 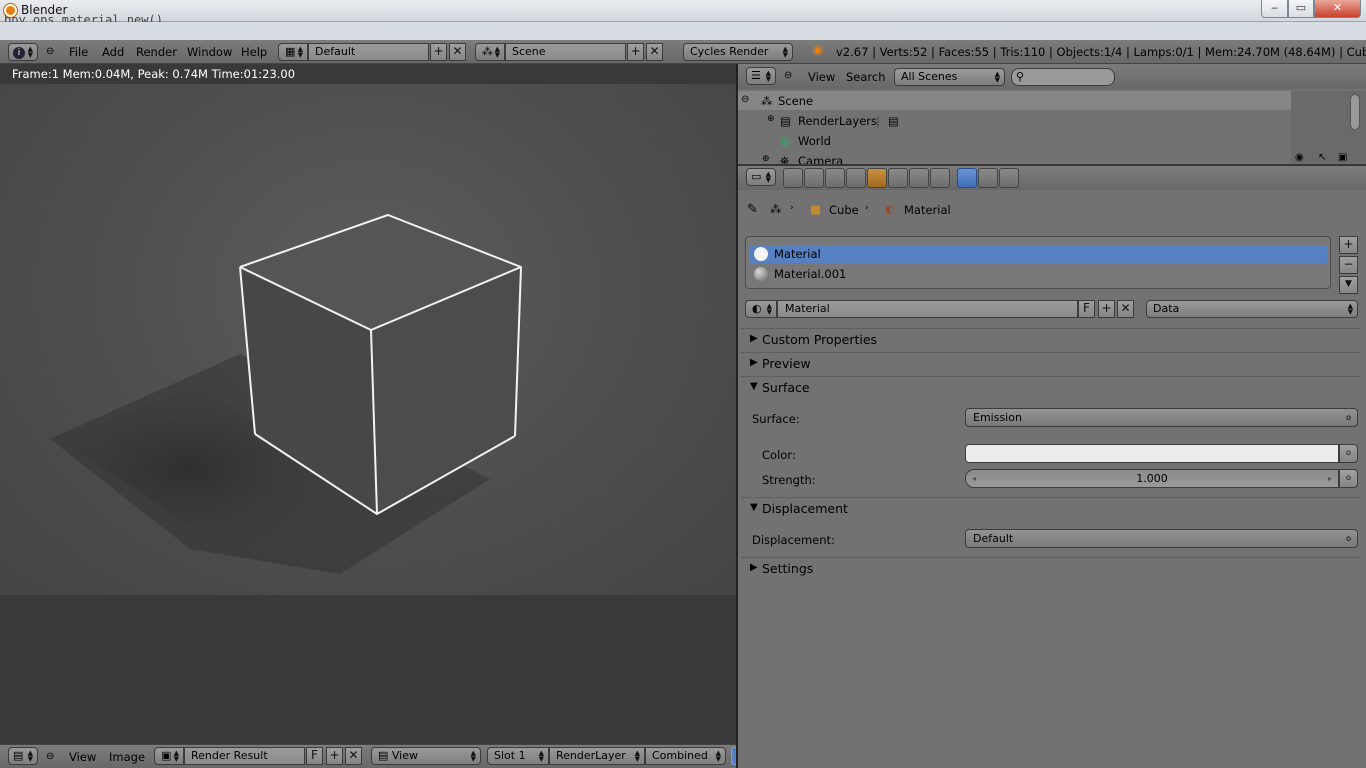 What do you see at coordinates (1348, 478) in the screenshot?
I see `strength-socket-button: o` at bounding box center [1348, 478].